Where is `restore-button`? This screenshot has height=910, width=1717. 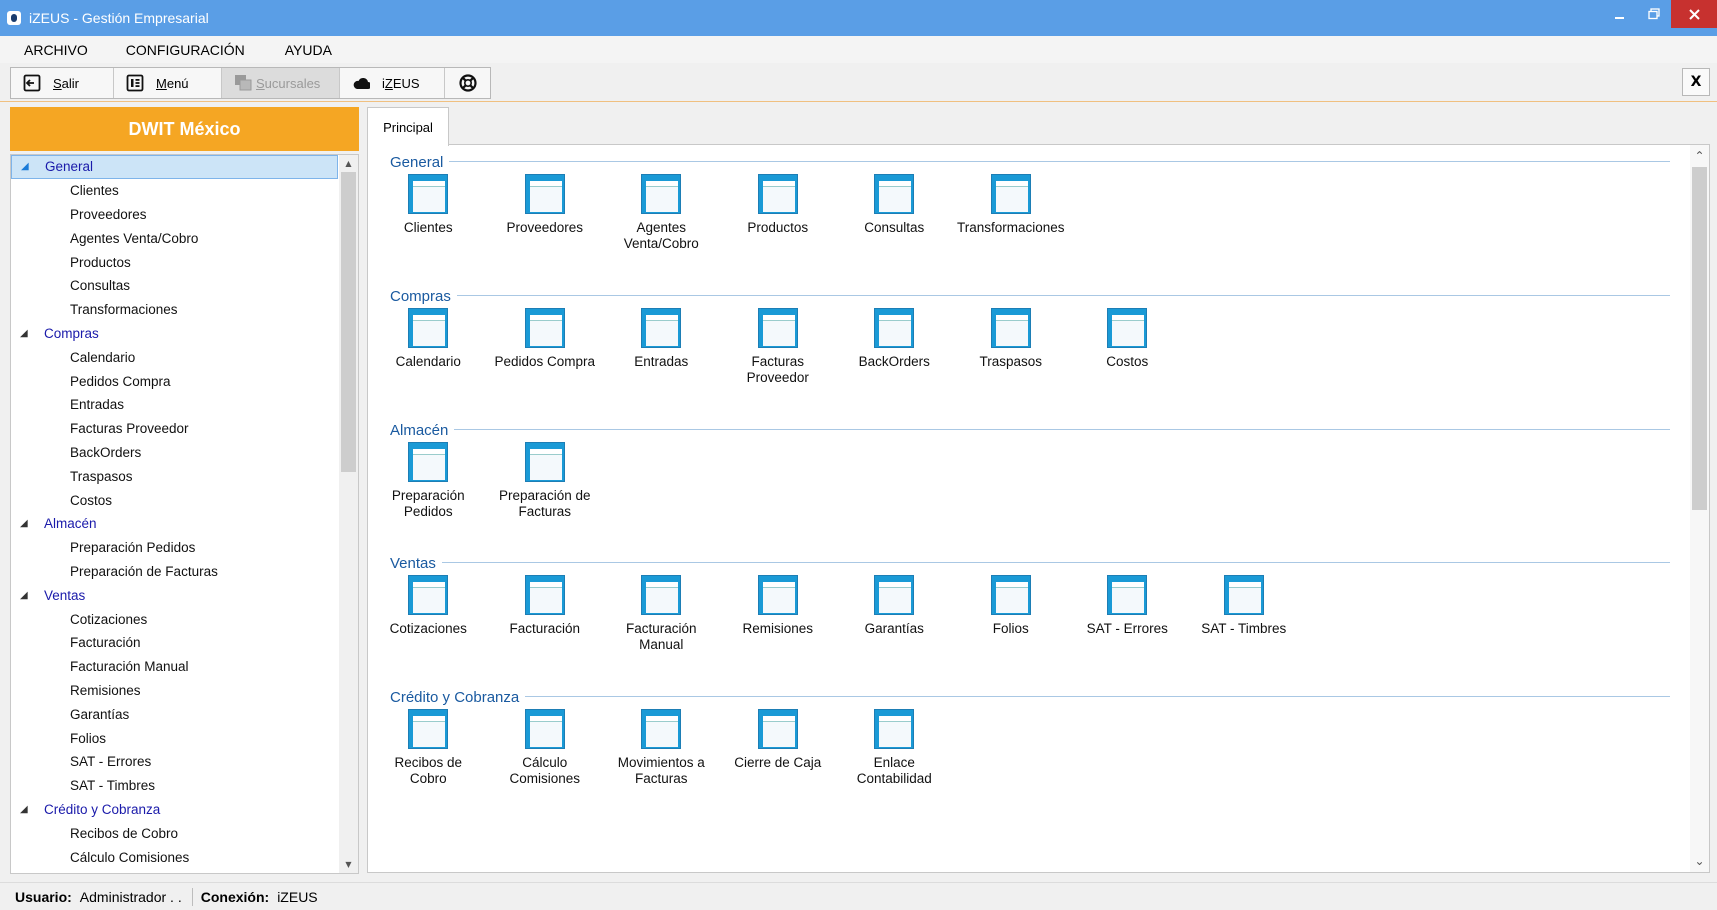
restore-button is located at coordinates (1654, 14).